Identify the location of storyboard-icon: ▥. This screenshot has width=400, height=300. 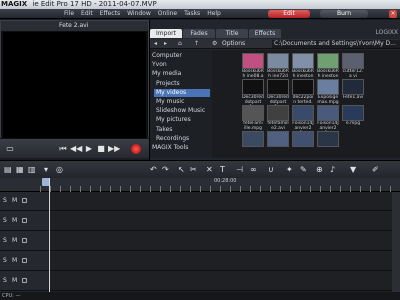
(32, 170).